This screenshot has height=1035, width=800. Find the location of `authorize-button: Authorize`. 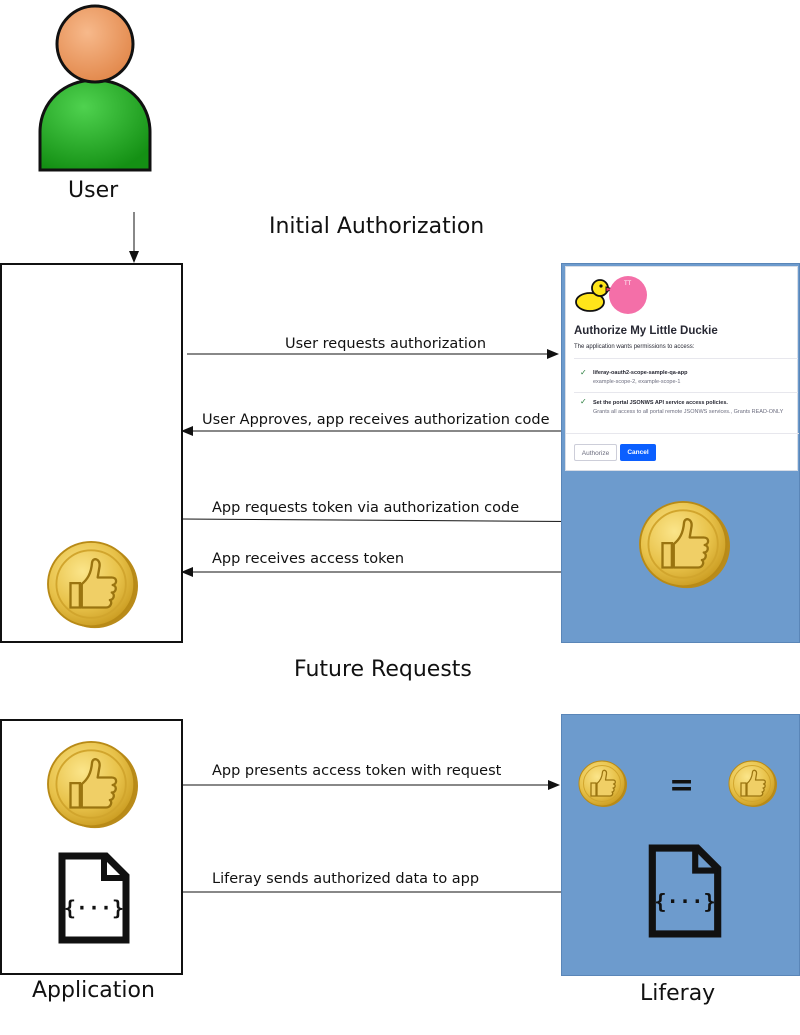

authorize-button: Authorize is located at coordinates (595, 452).